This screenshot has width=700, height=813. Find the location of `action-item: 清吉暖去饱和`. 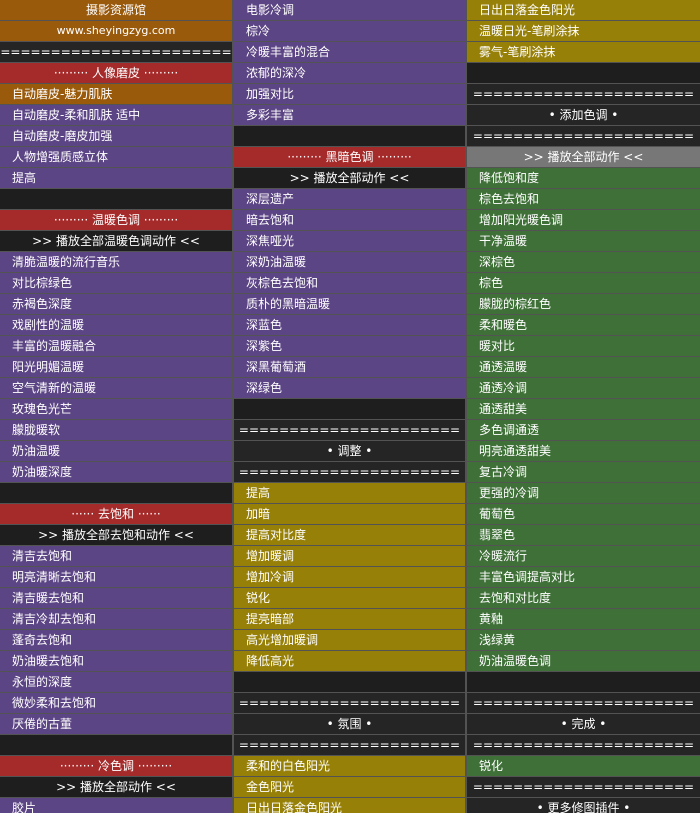

action-item: 清吉暖去饱和 is located at coordinates (116, 598).